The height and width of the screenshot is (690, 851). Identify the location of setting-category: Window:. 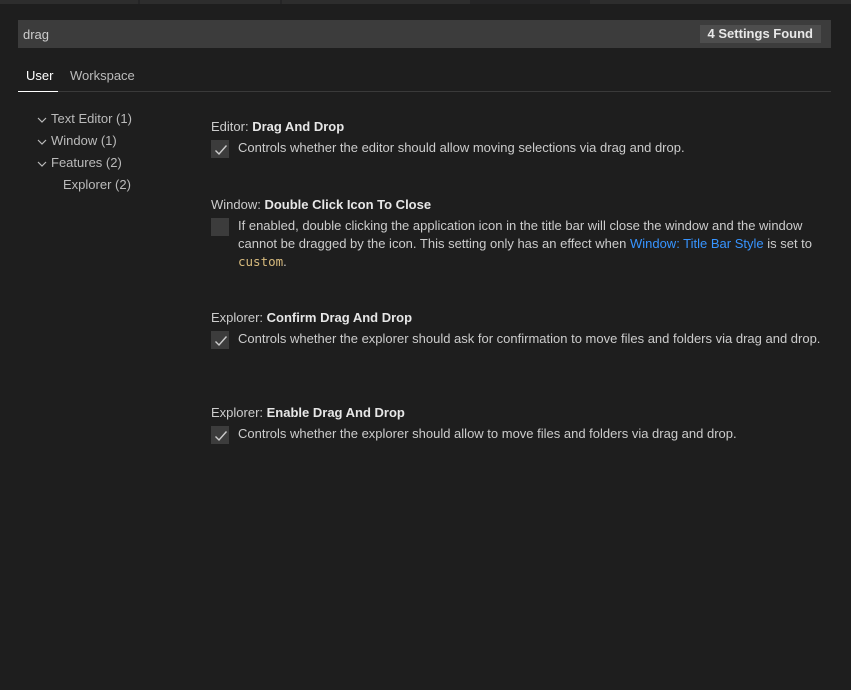
(238, 204).